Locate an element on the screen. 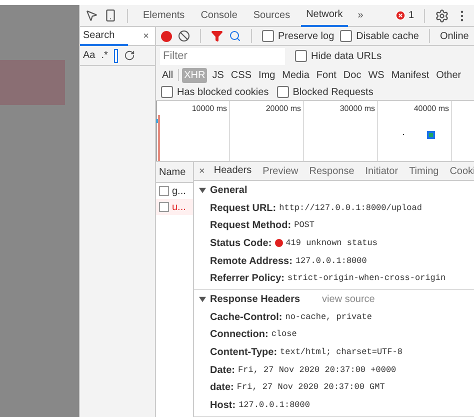 The width and height of the screenshot is (474, 417). error-count: 1 is located at coordinates (404, 15).